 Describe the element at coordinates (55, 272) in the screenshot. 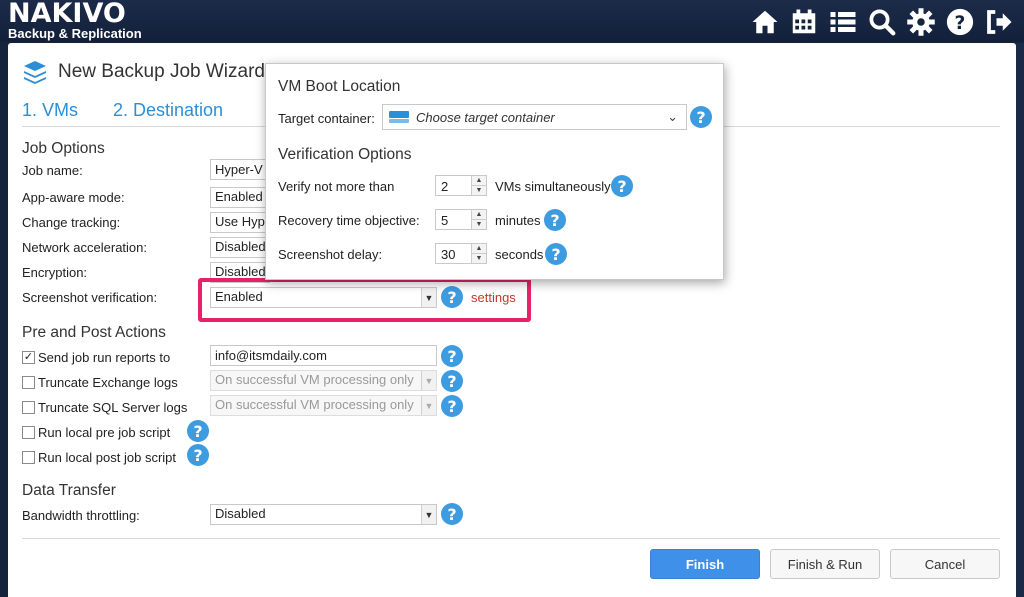

I see `encryption-label: Encryption:` at that location.